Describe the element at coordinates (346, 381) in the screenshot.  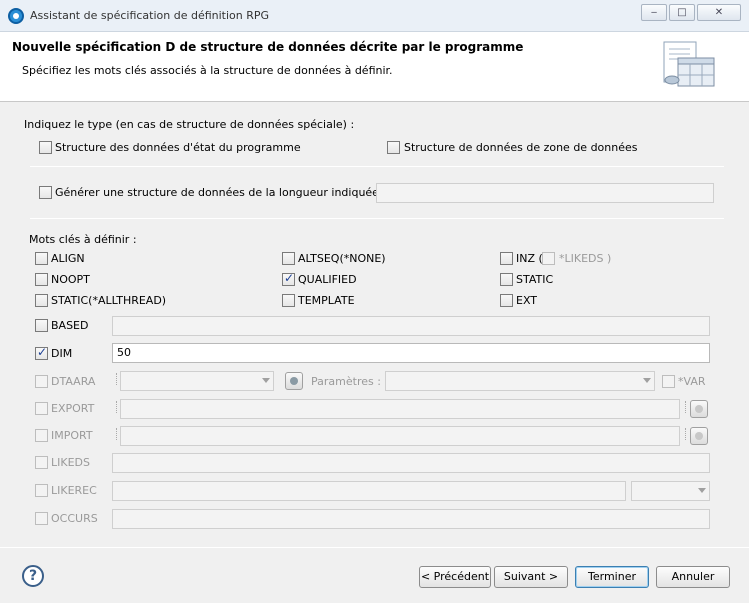
I see `dtaara-params-label: Paramètres :` at that location.